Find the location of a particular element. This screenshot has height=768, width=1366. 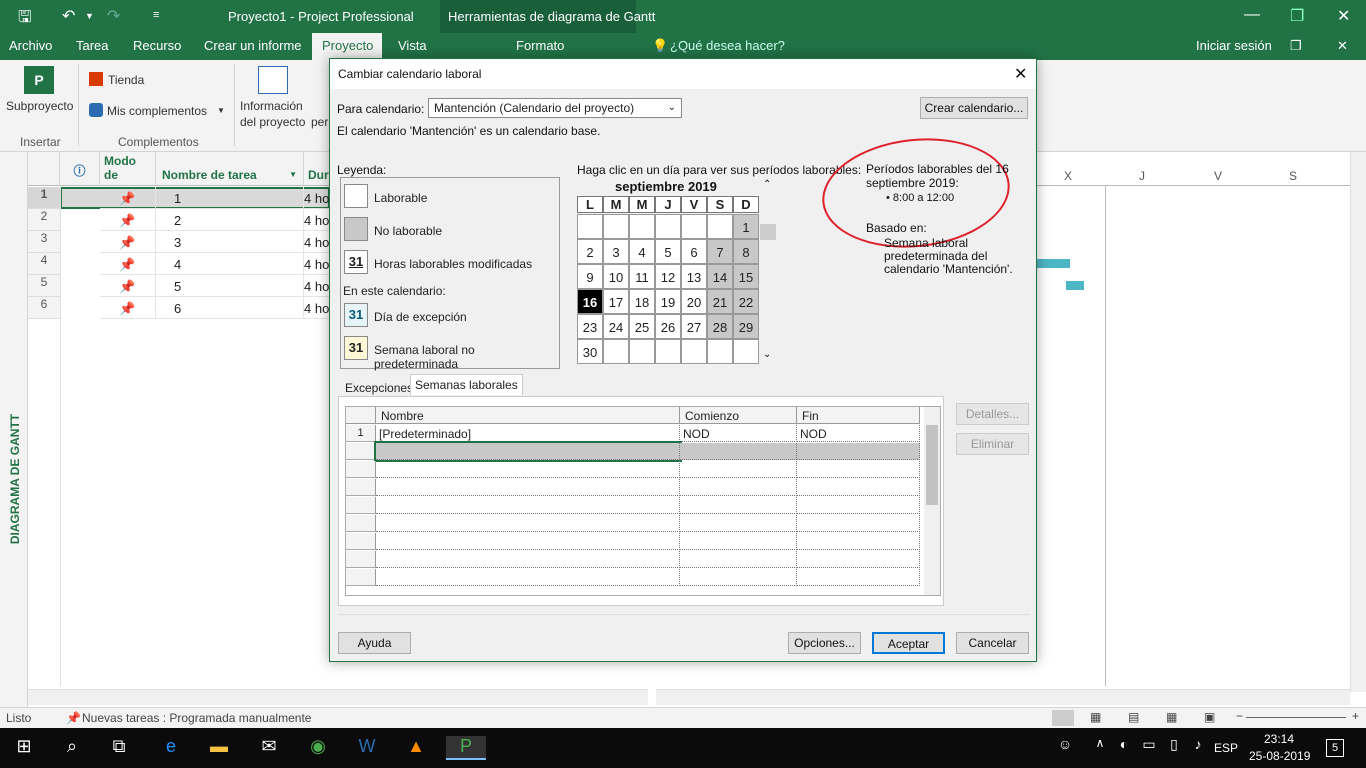

info-icon: ⓘ is located at coordinates (80, 169).